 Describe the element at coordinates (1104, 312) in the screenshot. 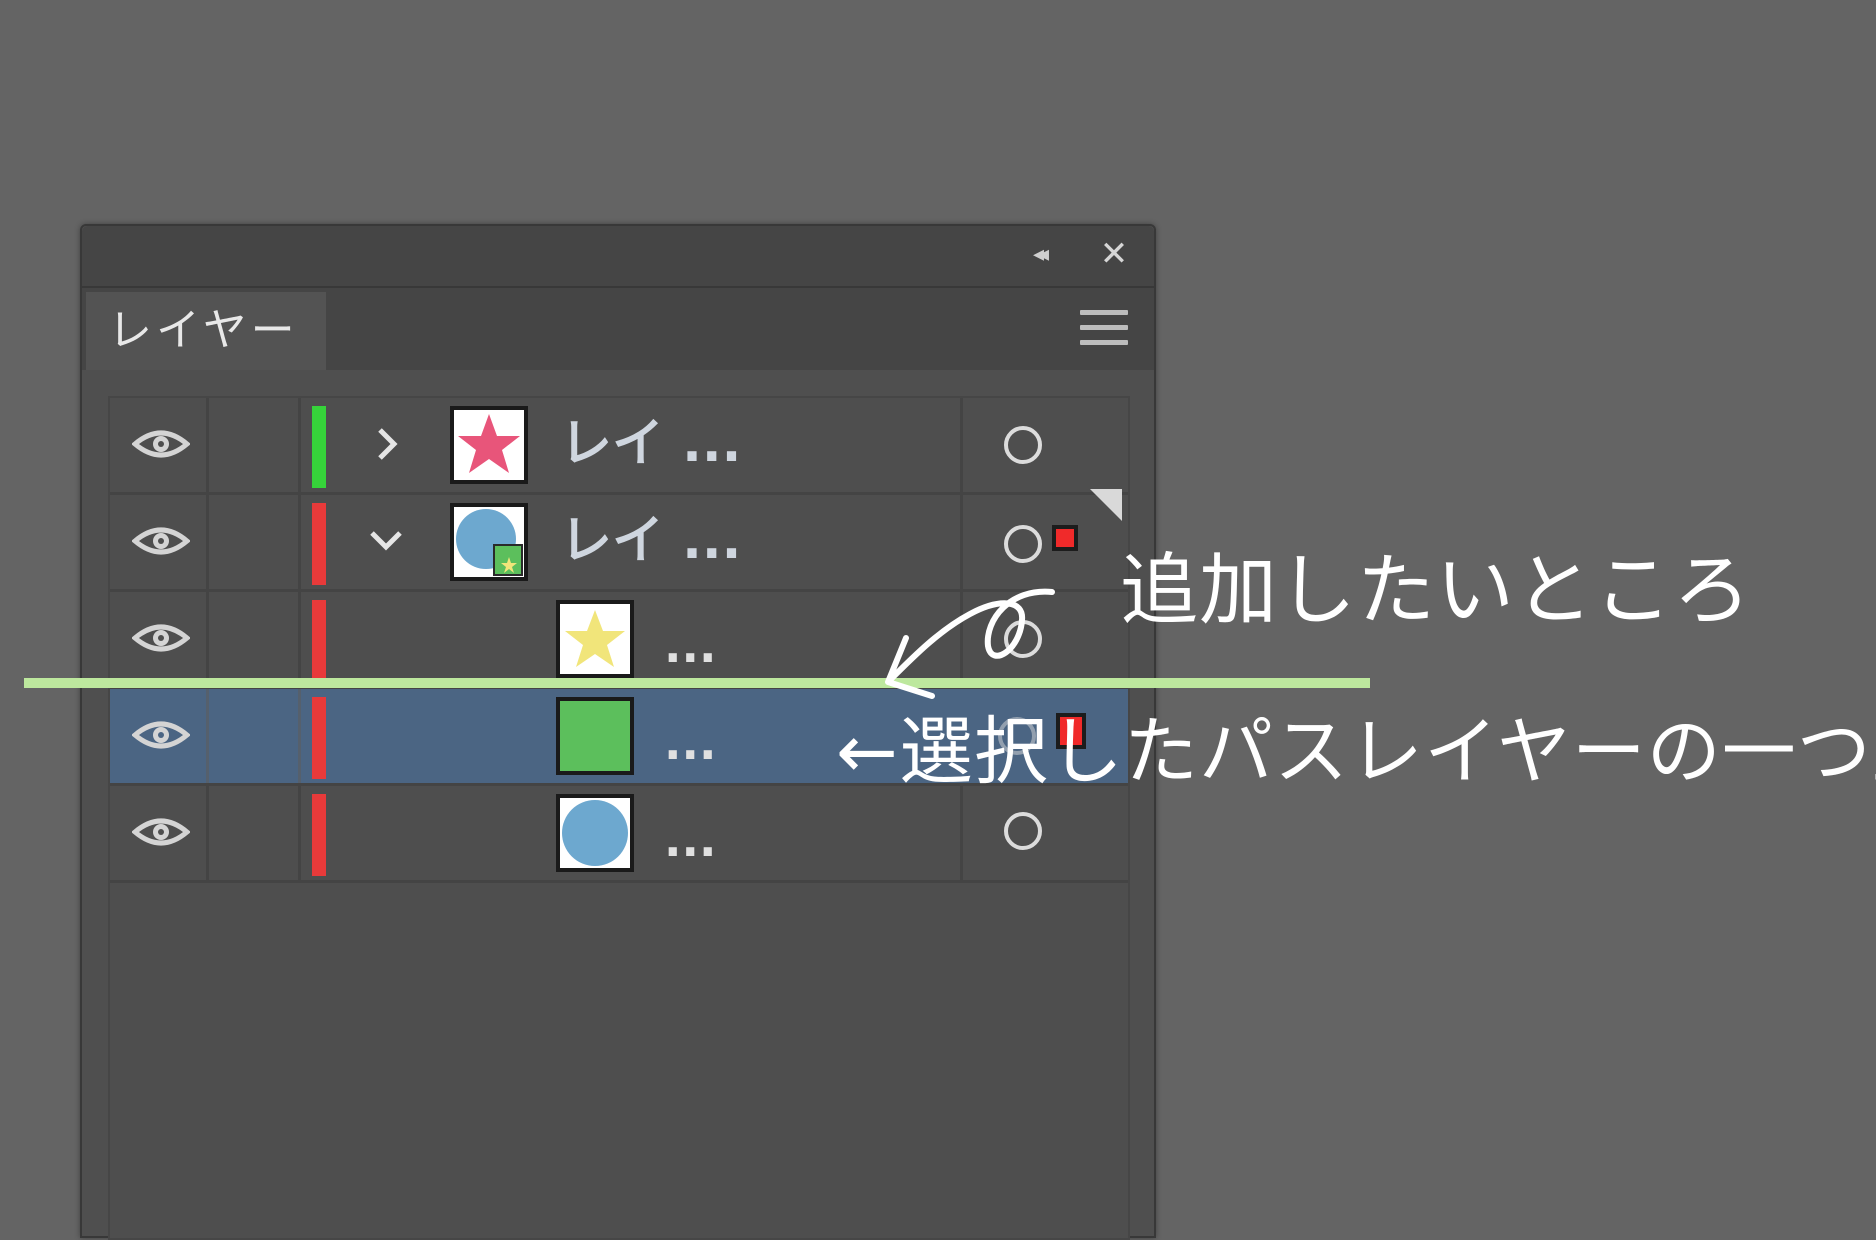

I see `hamburger-icon` at that location.